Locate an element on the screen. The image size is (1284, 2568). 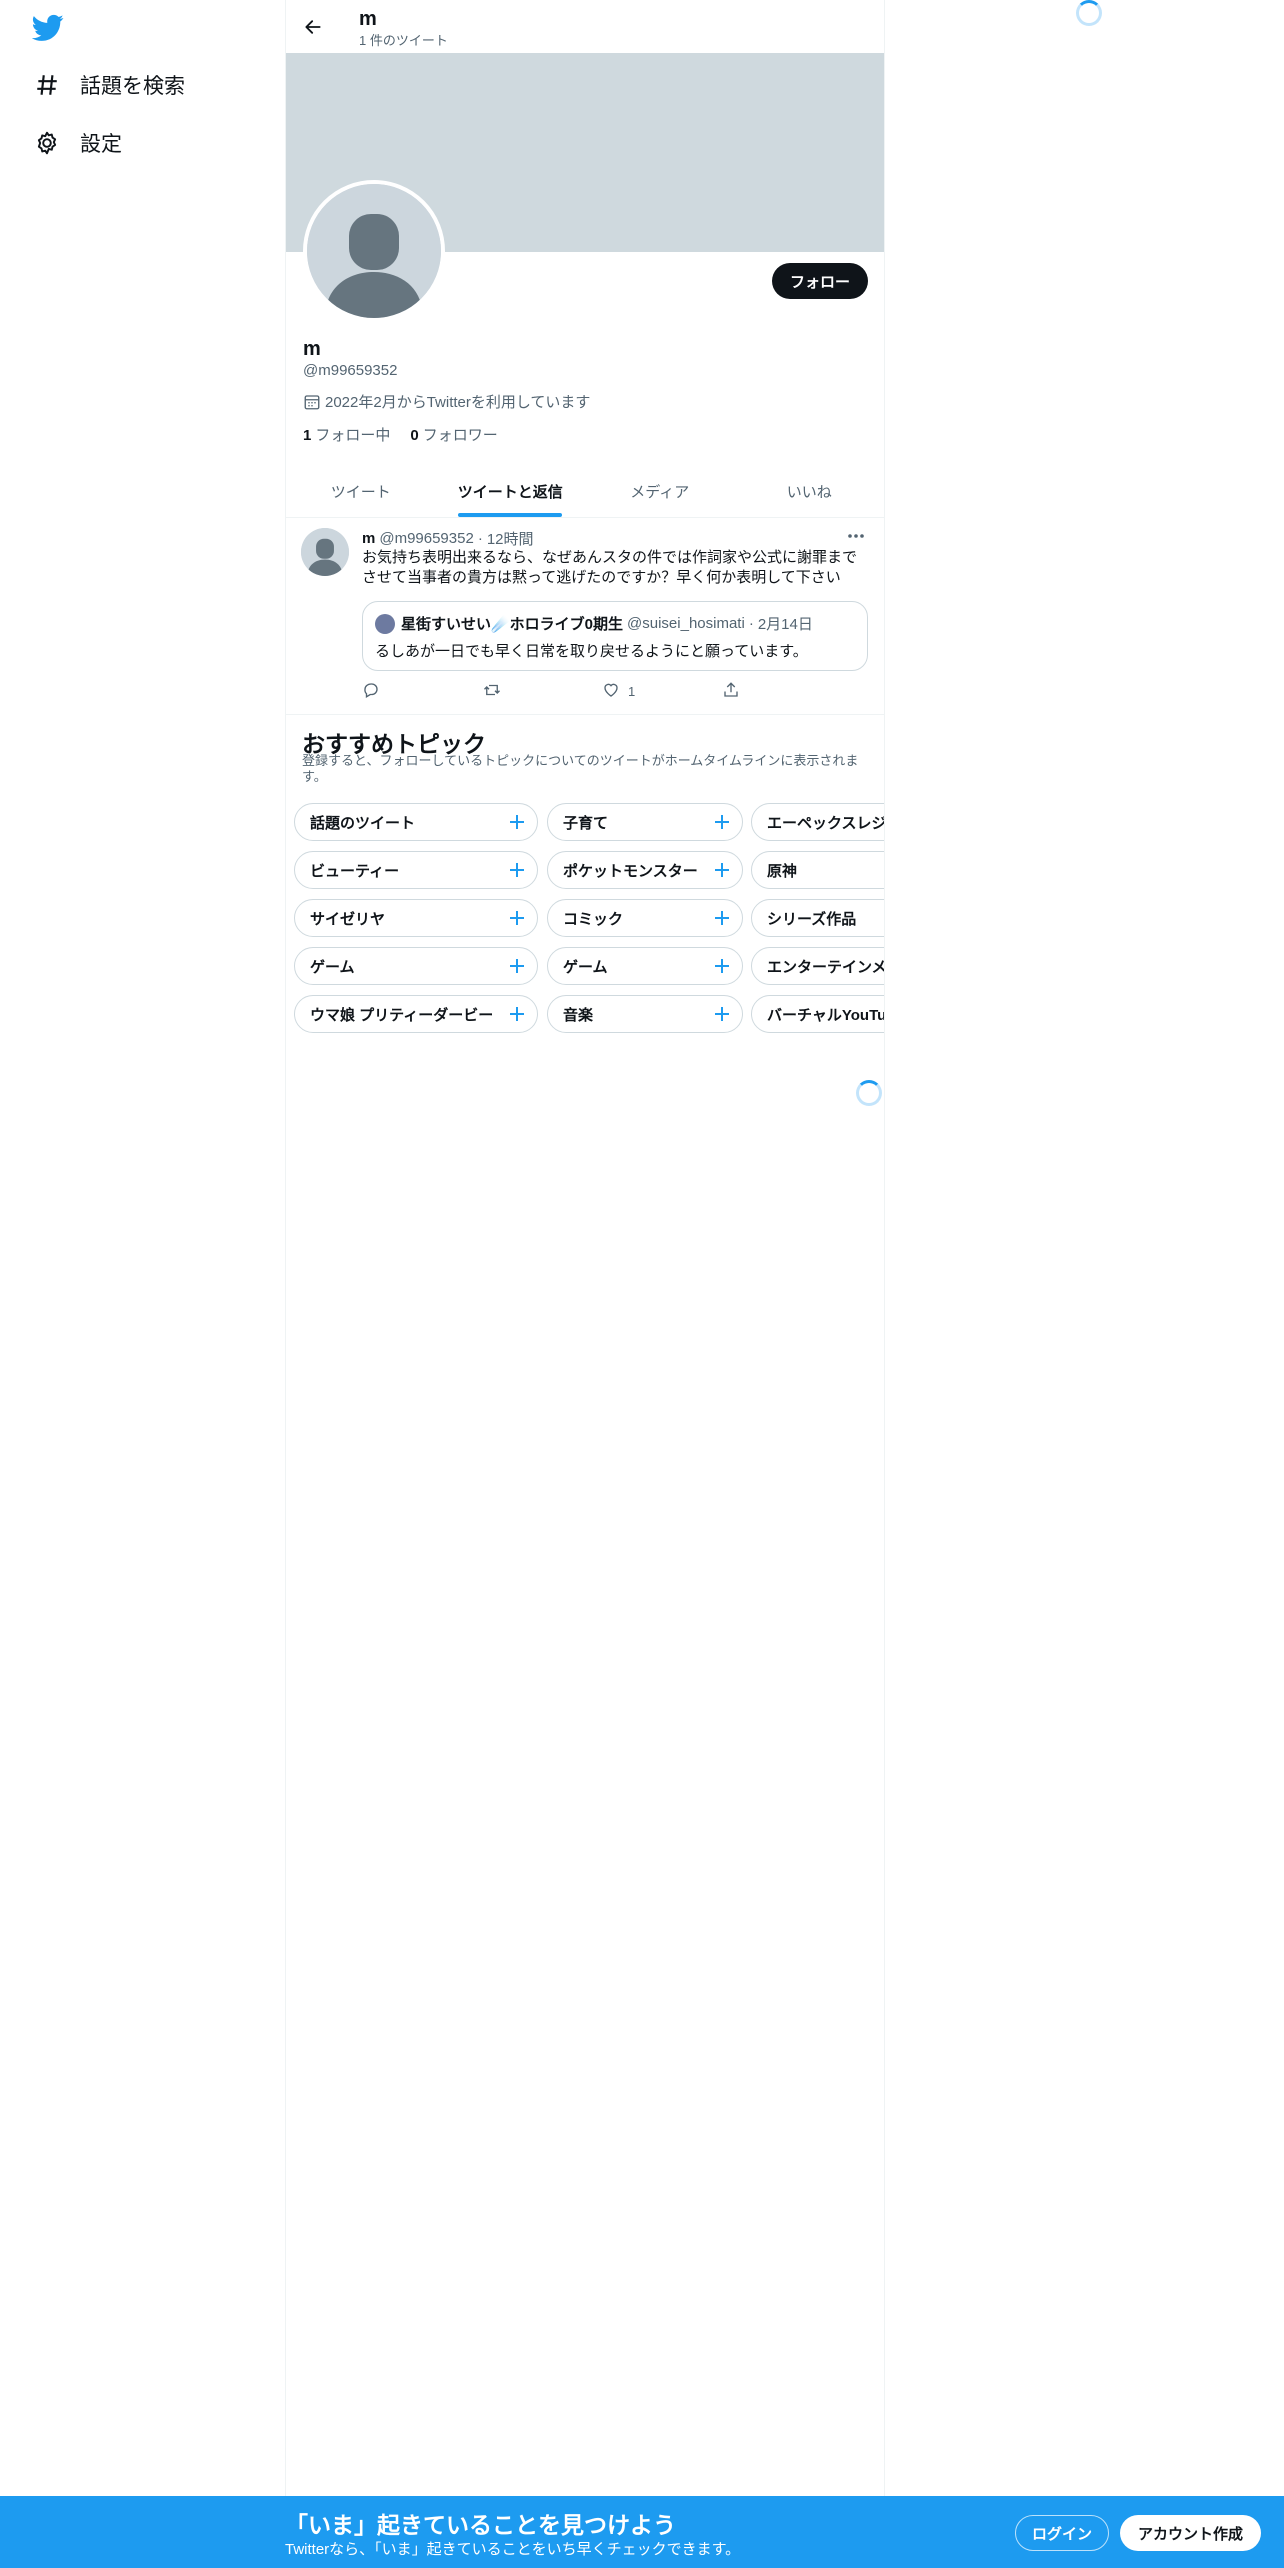
follow-stats: 1 フォロー中 0 フォロワー is located at coordinates (400, 434).